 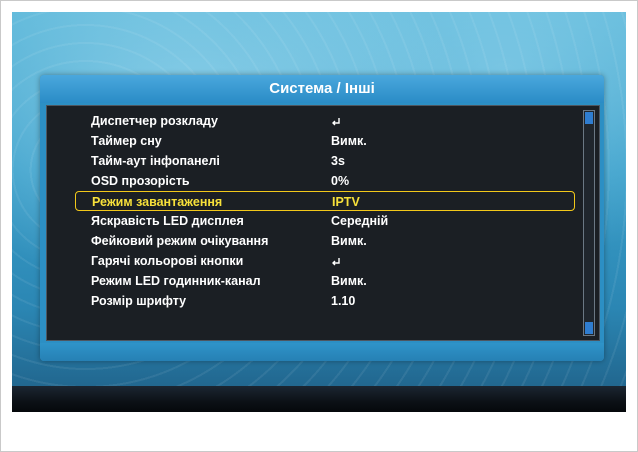 I want to click on menu-item-value: IPTV, so click(x=346, y=202).